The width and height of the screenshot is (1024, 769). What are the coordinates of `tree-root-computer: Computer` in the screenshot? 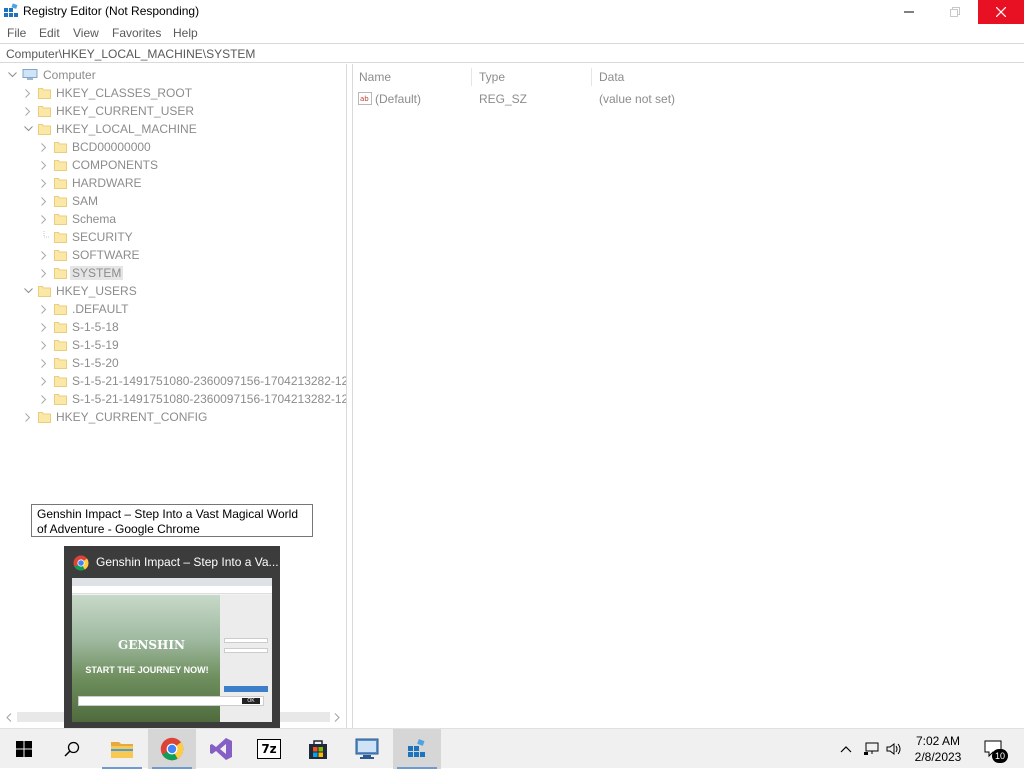 It's located at (51, 75).